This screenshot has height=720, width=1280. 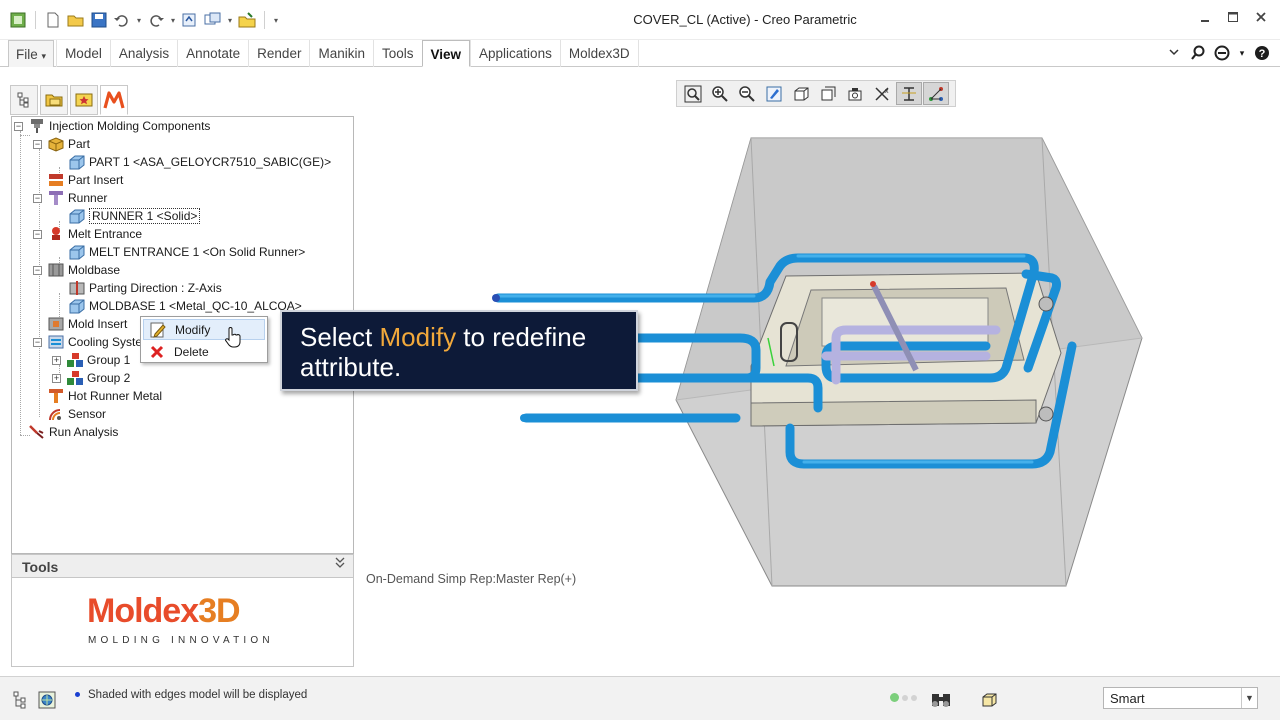 I want to click on selection-filter-icon, so click(x=989, y=700).